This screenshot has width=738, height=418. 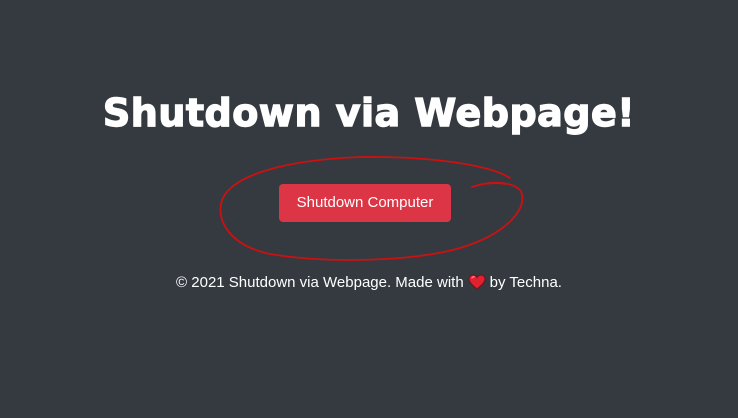 What do you see at coordinates (525, 282) in the screenshot?
I see `footer-text-end: by Techna.` at bounding box center [525, 282].